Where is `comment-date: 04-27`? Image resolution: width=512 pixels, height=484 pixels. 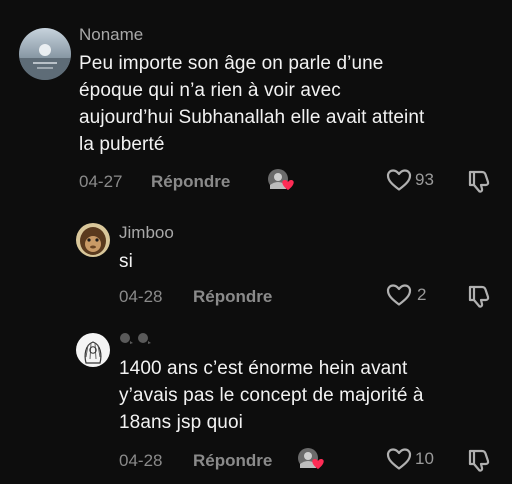
comment-date: 04-27 is located at coordinates (101, 181).